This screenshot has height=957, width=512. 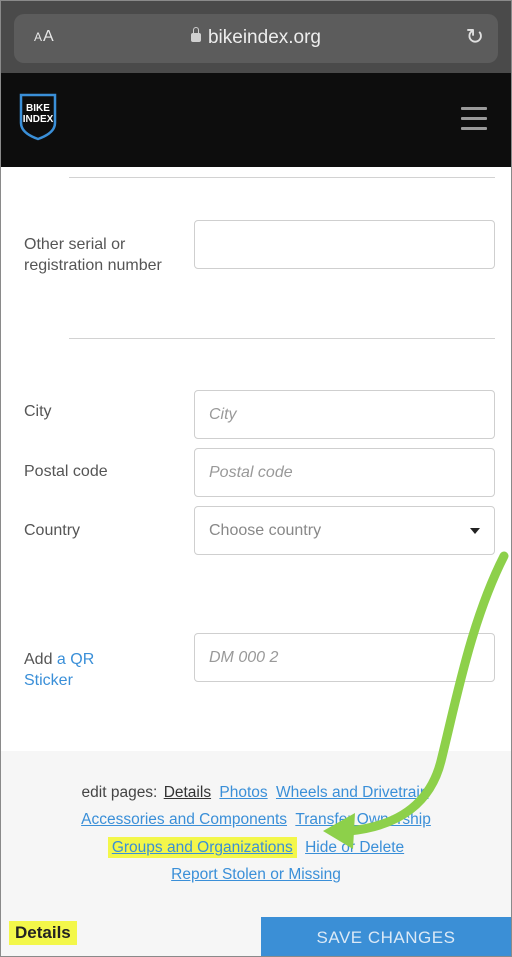 What do you see at coordinates (38, 659) in the screenshot?
I see `qr-label-prefix: Add` at bounding box center [38, 659].